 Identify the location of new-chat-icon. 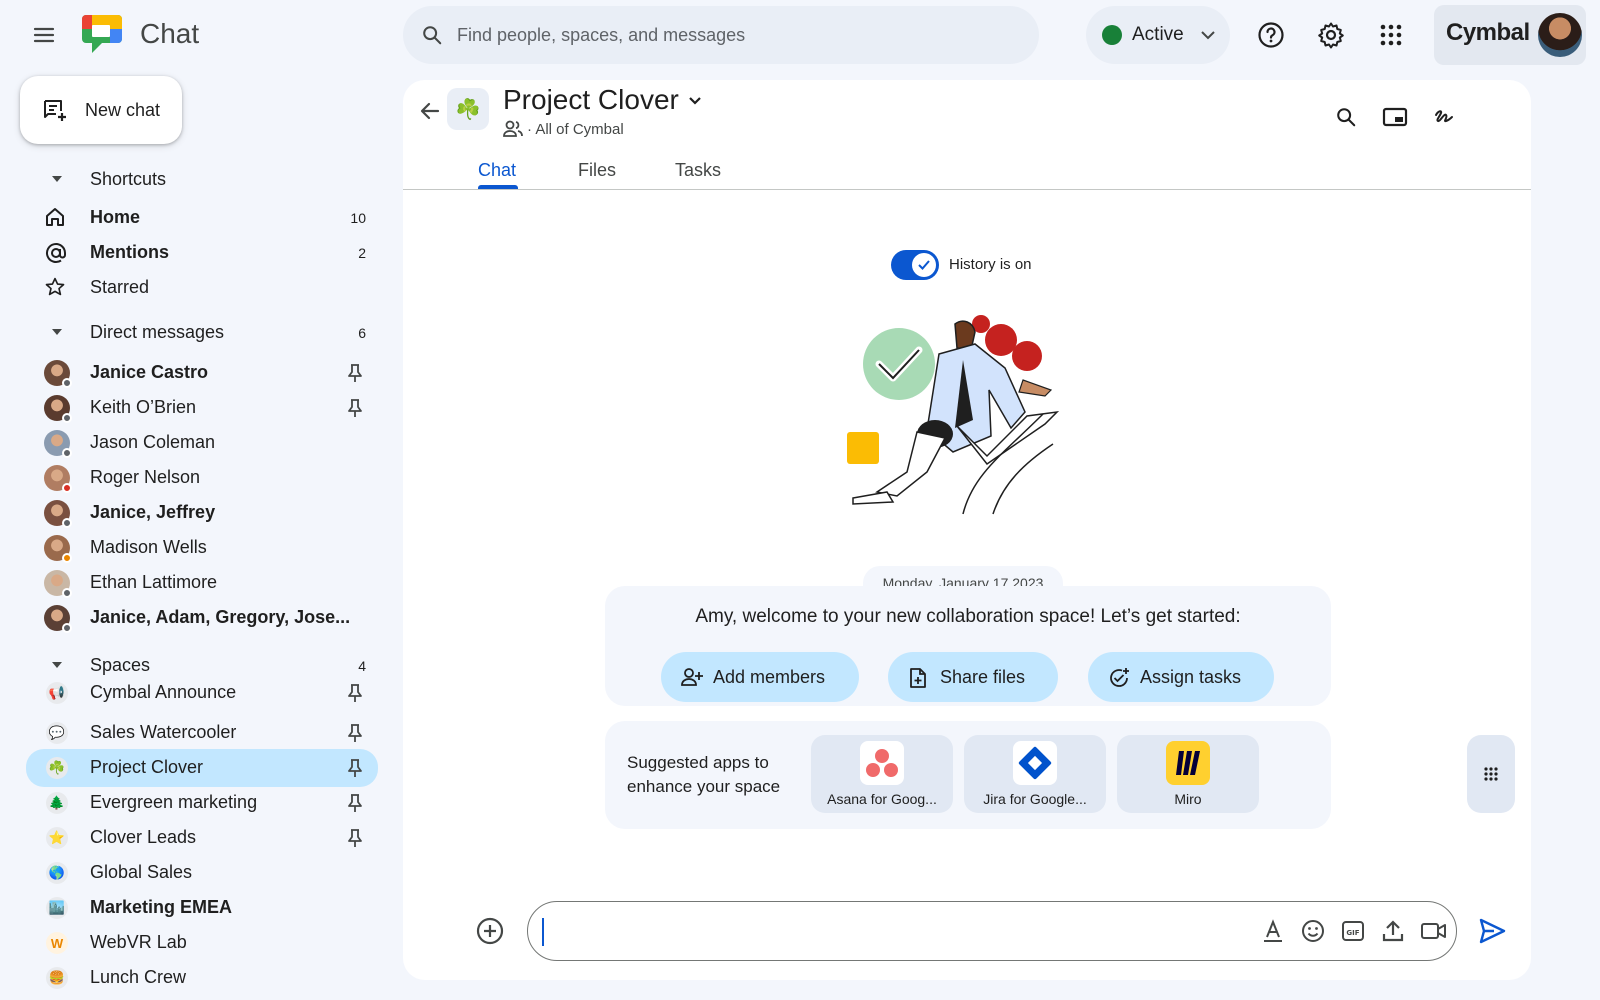
(55, 110).